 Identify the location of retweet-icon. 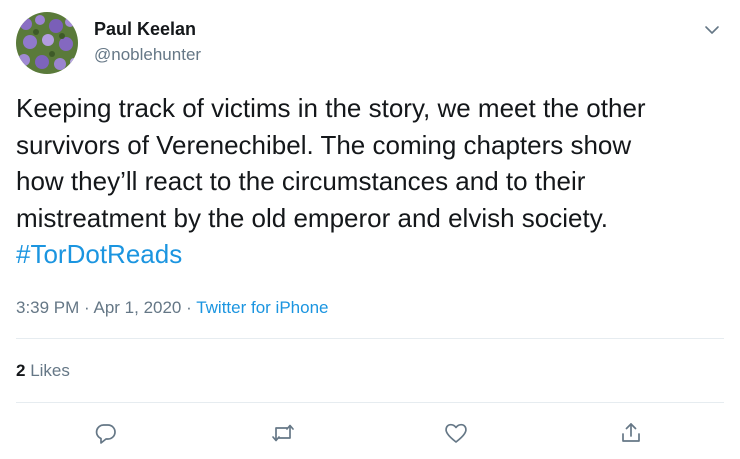
(283, 433).